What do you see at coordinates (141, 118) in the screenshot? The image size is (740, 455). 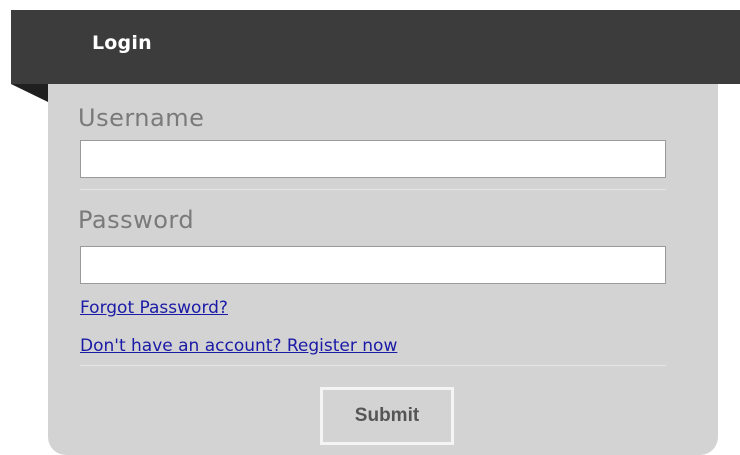 I see `username-label: Username` at bounding box center [141, 118].